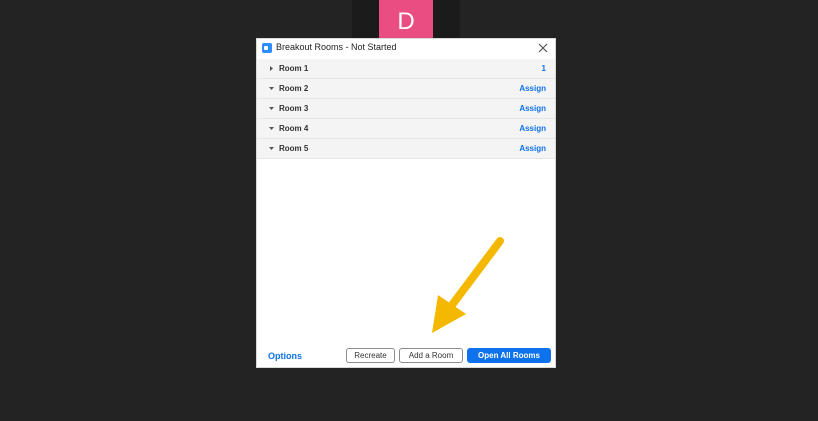 The width and height of the screenshot is (818, 421). I want to click on dialog-titlebar: Breakout Rooms - Not Started, so click(406, 49).